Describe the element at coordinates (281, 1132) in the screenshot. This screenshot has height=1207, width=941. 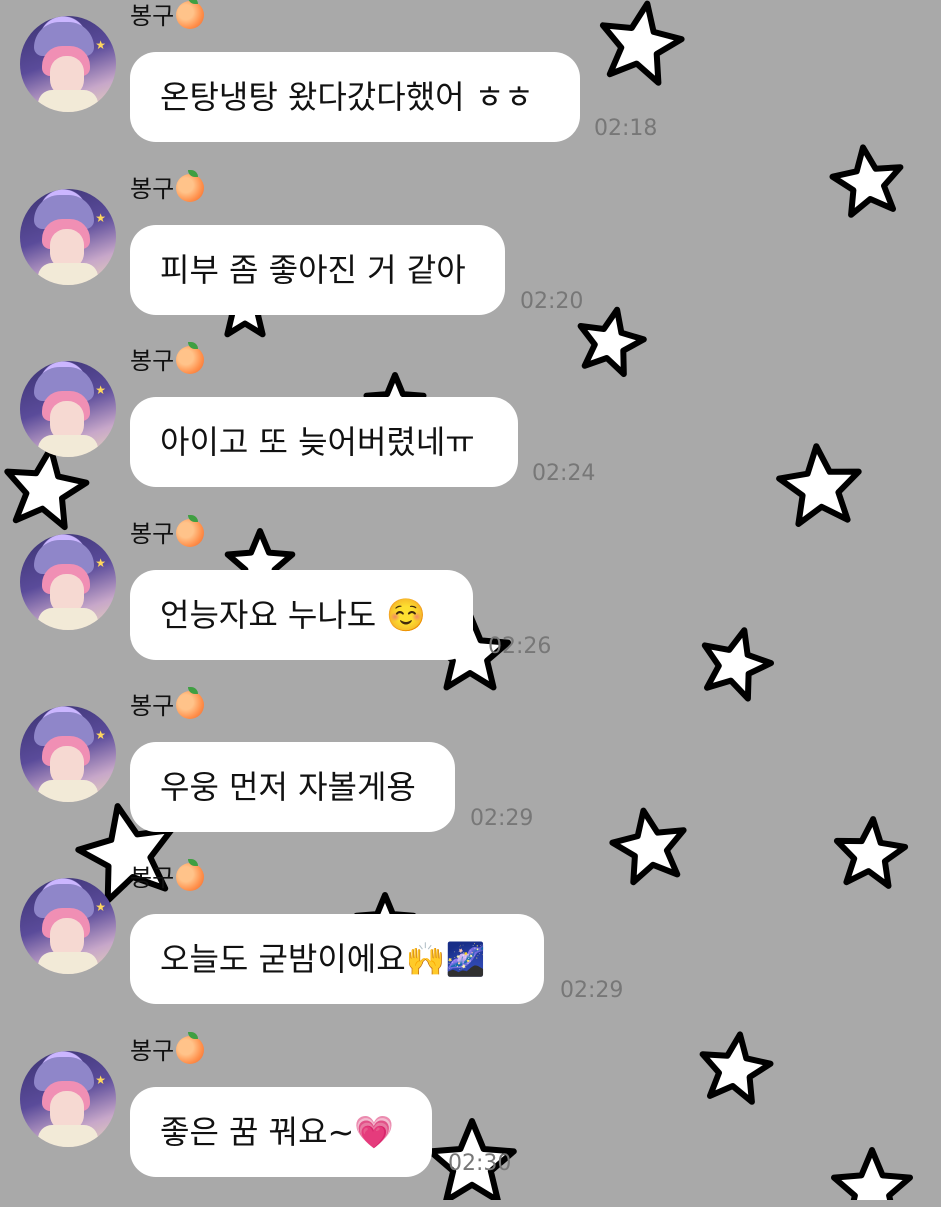
I see `message-bubble: 좋은 꿈 꿔요~💗` at that location.